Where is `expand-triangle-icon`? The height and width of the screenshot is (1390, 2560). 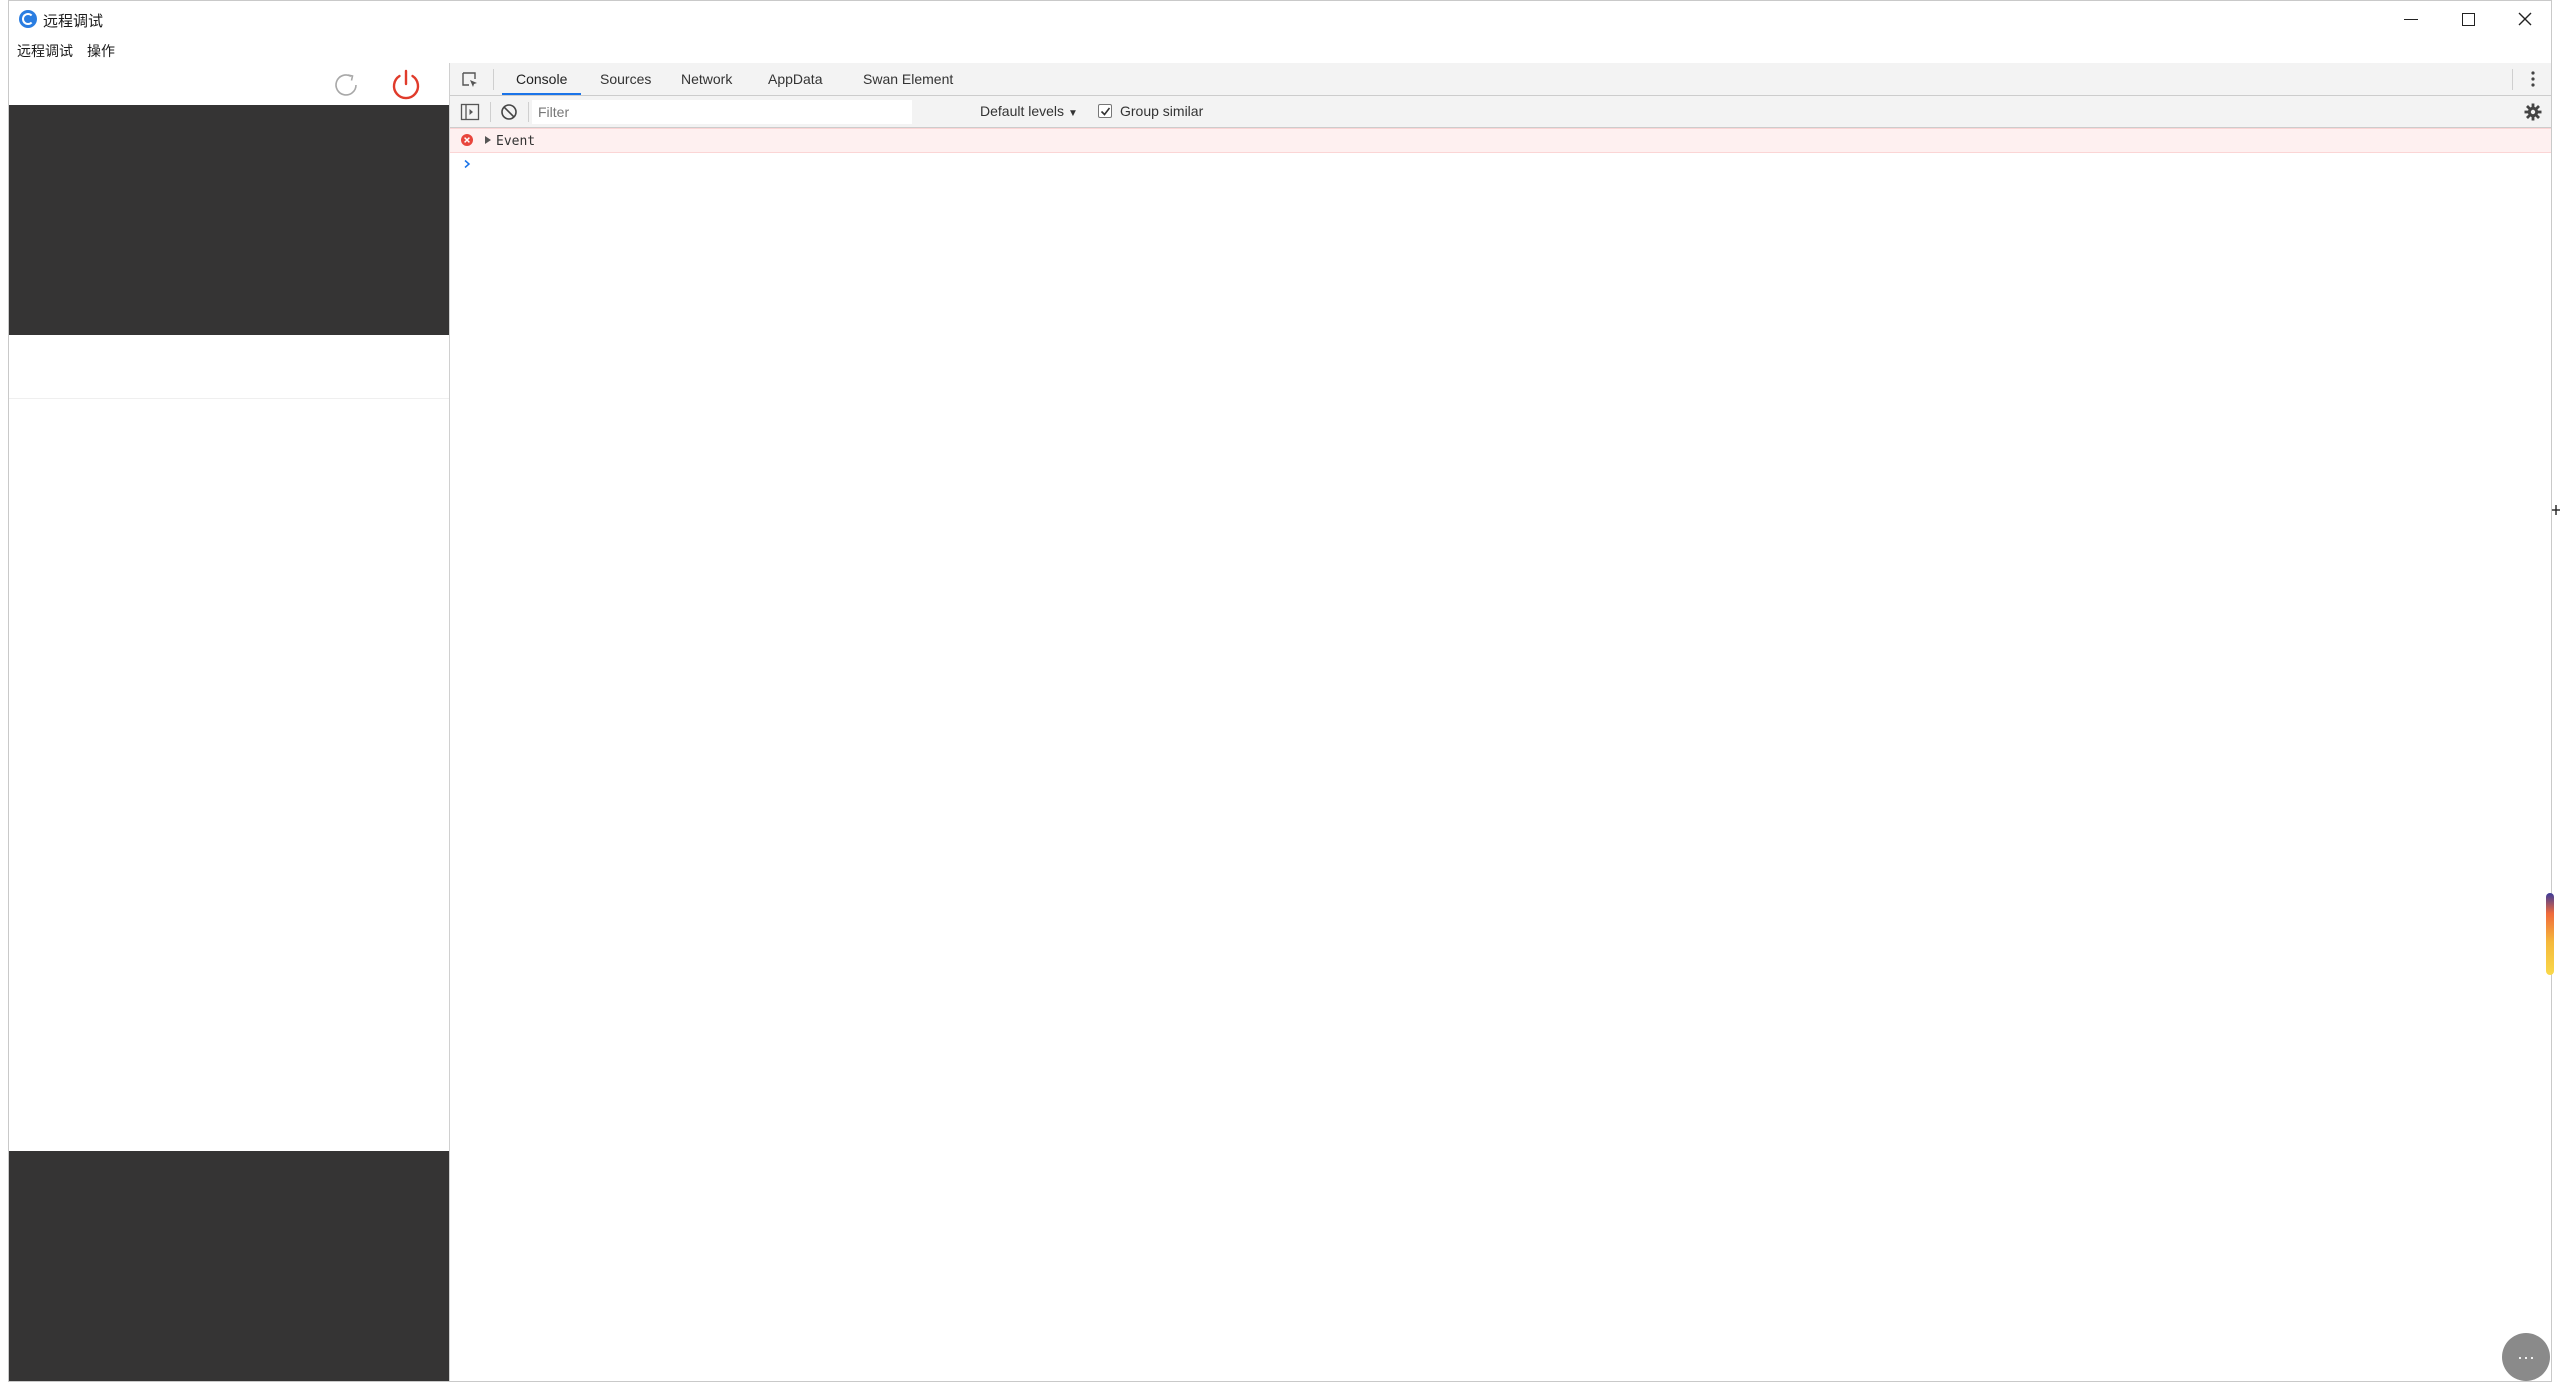
expand-triangle-icon is located at coordinates (488, 140).